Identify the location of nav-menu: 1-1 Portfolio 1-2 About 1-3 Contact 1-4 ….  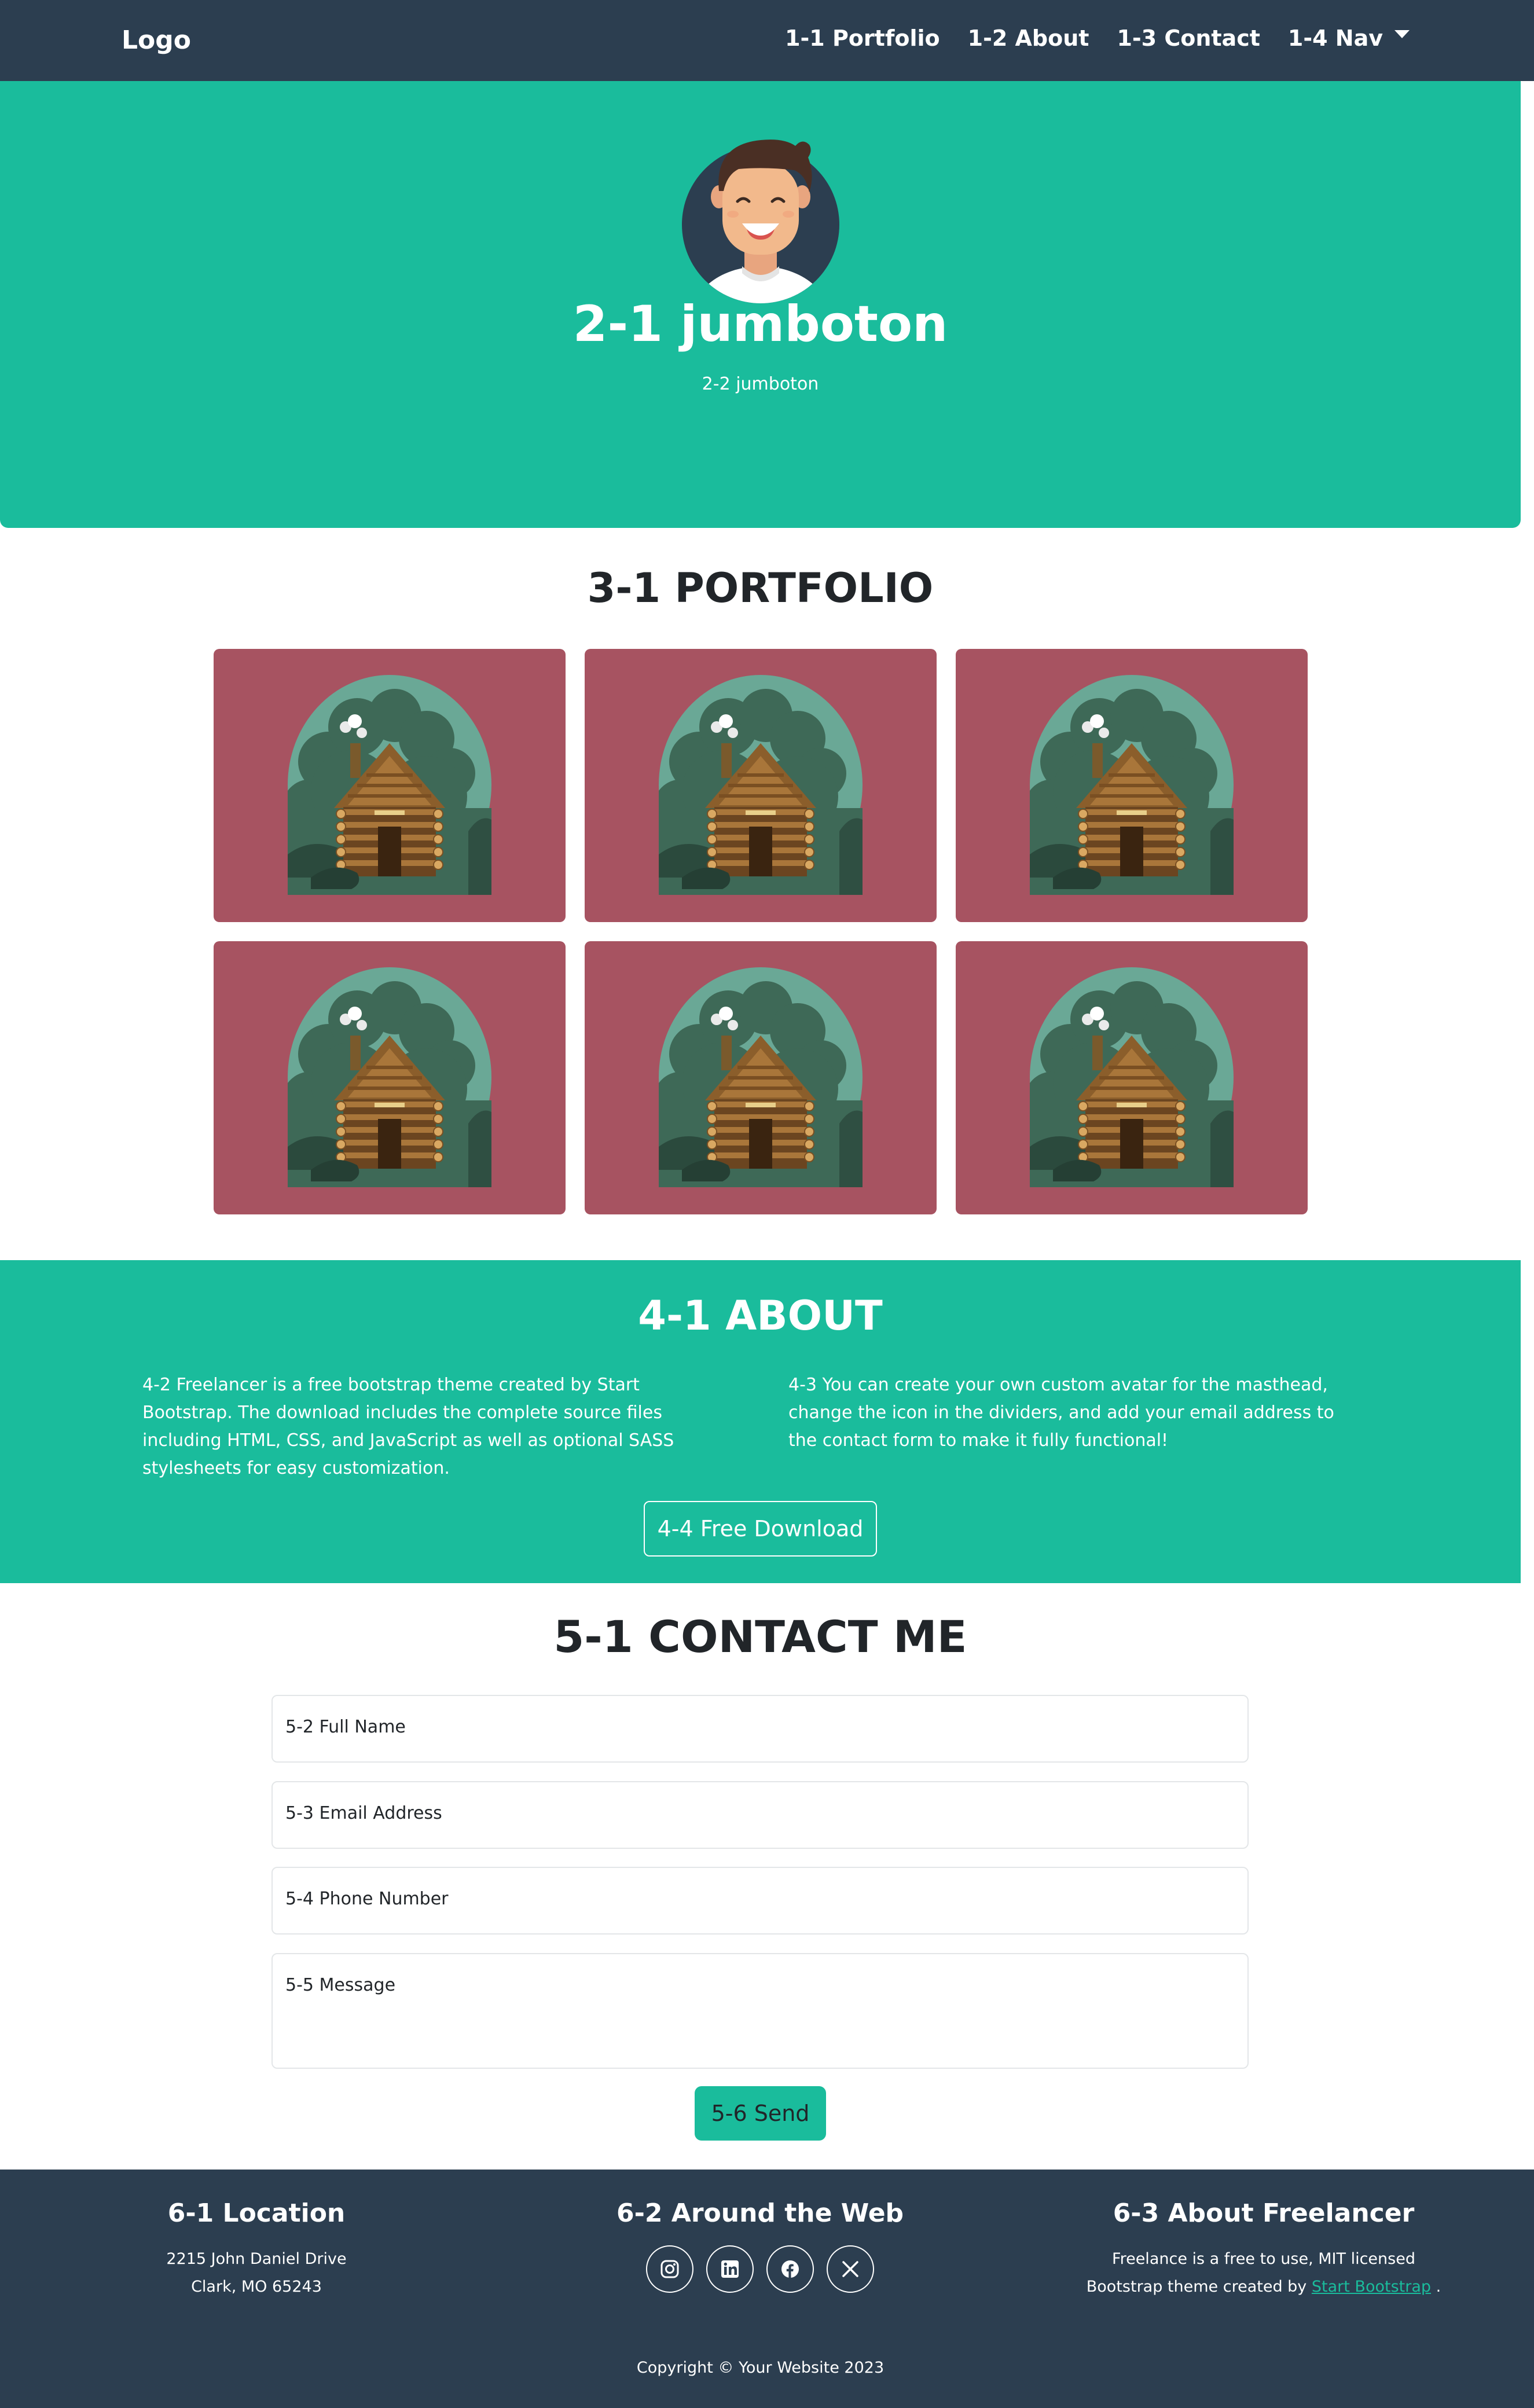
(1097, 38).